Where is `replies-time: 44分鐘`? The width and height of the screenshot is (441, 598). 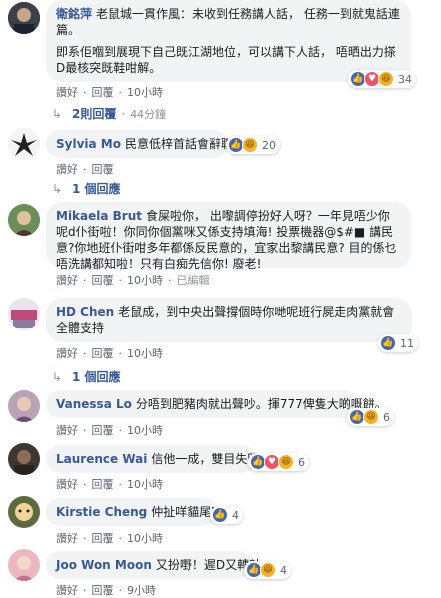 replies-time: 44分鐘 is located at coordinates (148, 114).